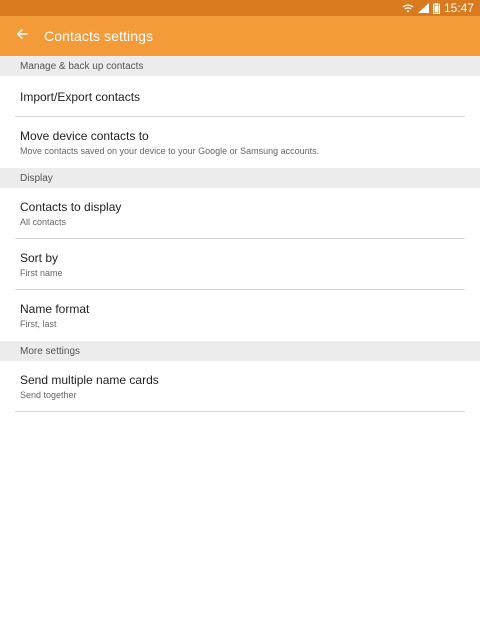 The width and height of the screenshot is (480, 640). I want to click on signal-icon, so click(423, 8).